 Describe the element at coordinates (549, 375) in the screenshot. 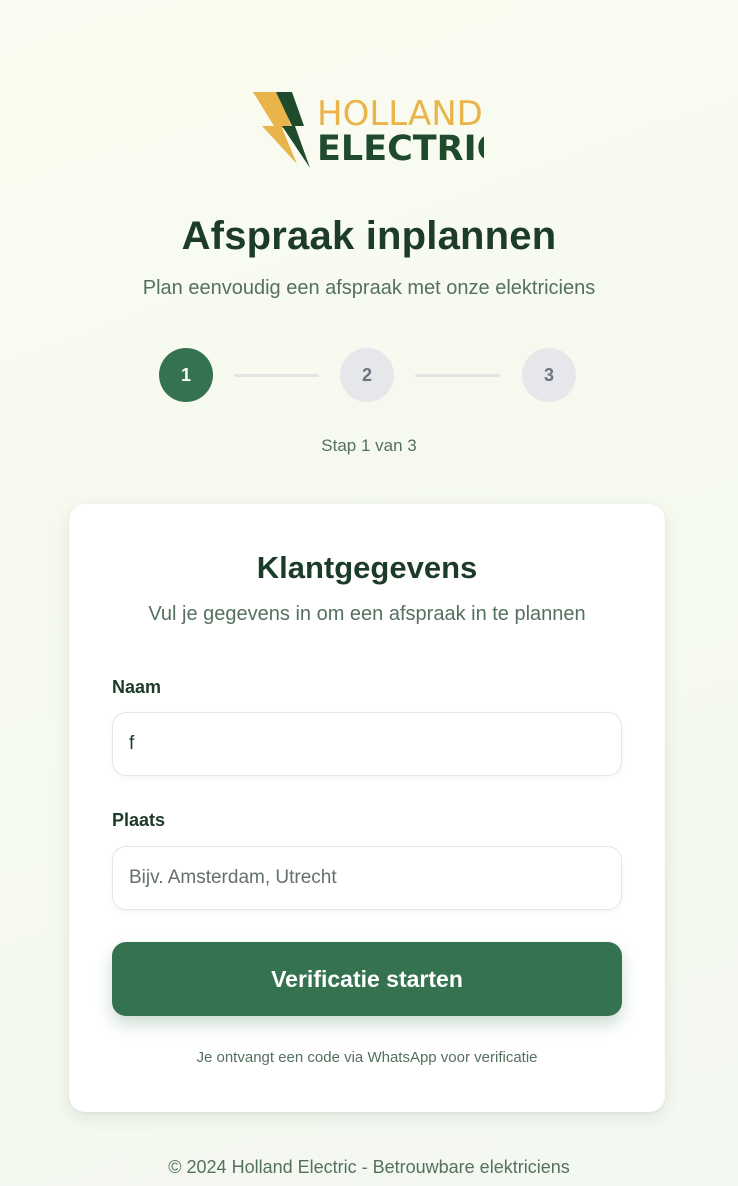

I see `step-3-indicator: 3` at that location.